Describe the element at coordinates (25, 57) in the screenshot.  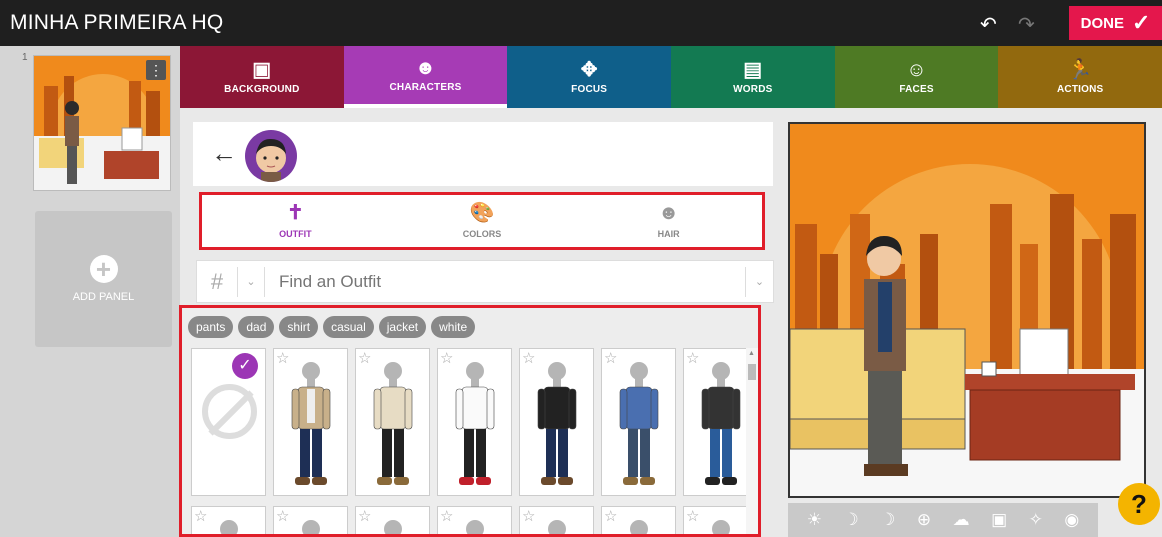
I see `panel-number: 1` at that location.